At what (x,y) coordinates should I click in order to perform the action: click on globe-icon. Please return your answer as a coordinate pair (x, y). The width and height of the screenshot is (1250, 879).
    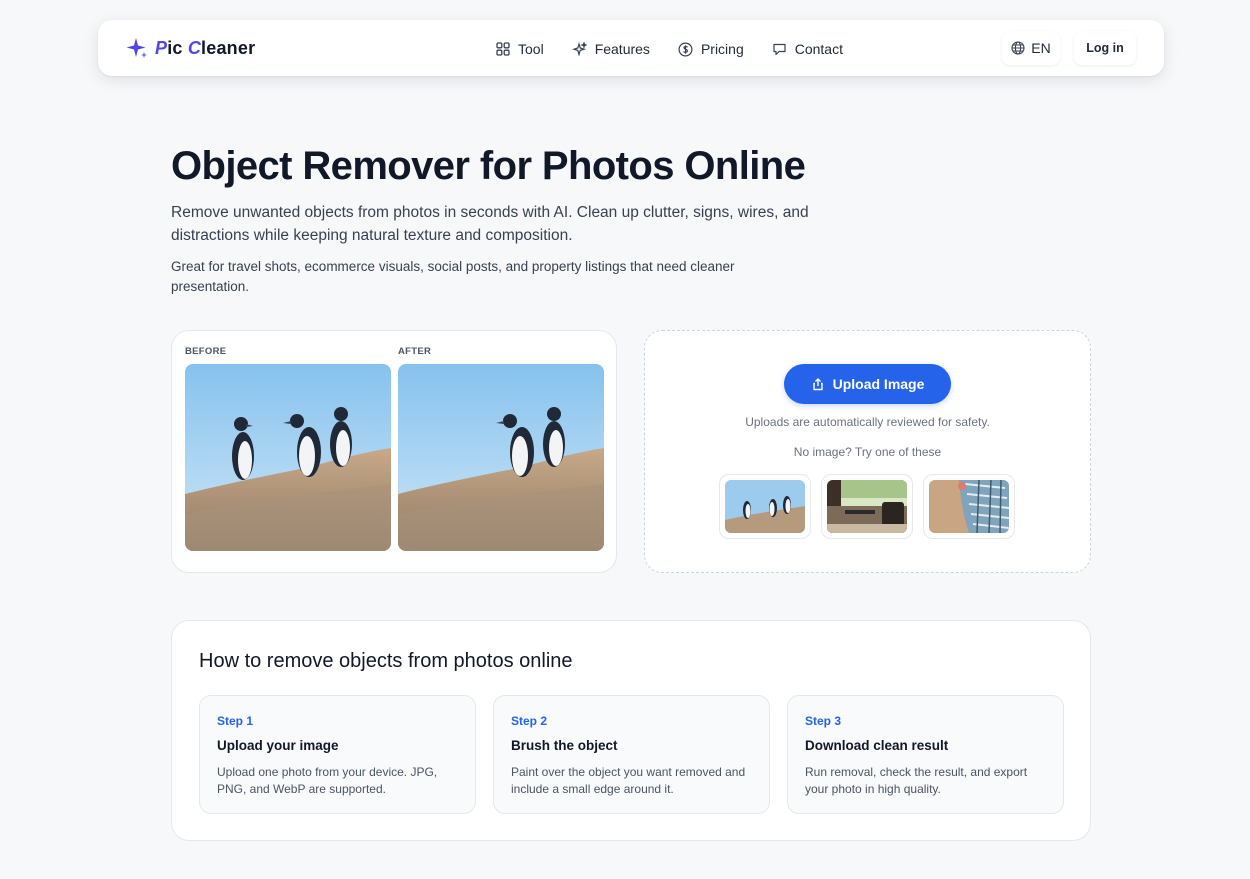
    Looking at the image, I should click on (1018, 48).